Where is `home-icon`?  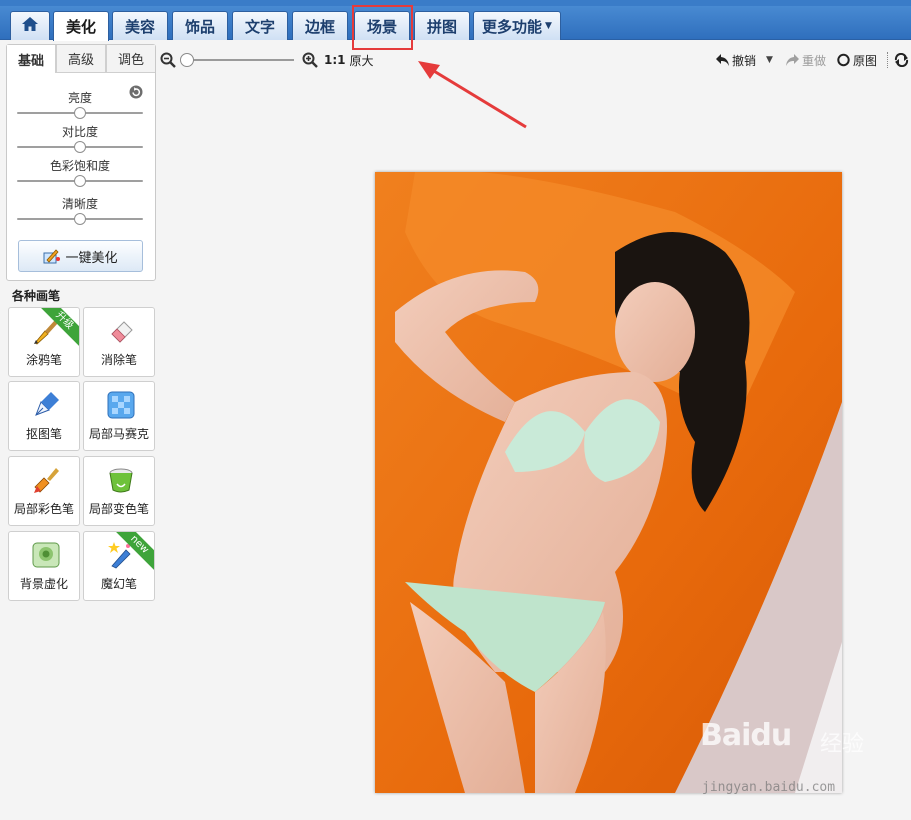
home-icon is located at coordinates (30, 26).